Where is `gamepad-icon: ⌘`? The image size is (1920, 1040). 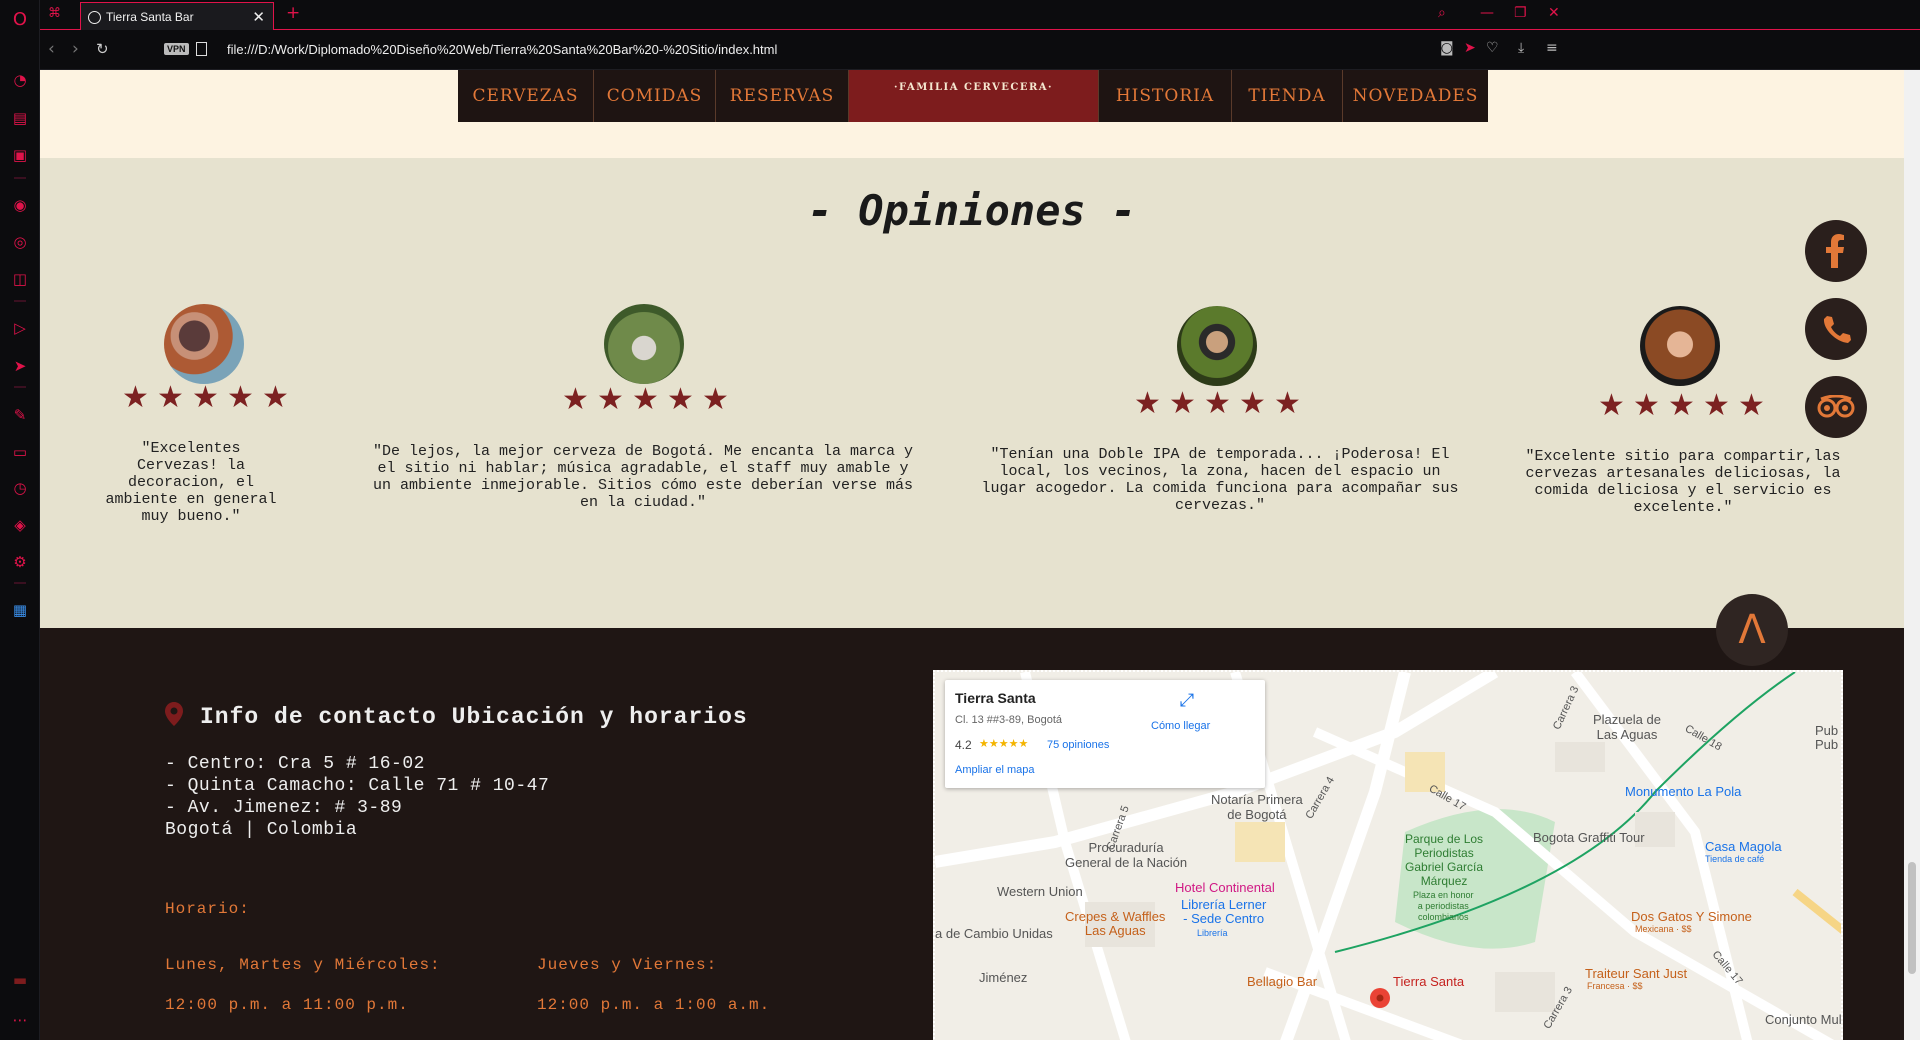 gamepad-icon: ⌘ is located at coordinates (54, 13).